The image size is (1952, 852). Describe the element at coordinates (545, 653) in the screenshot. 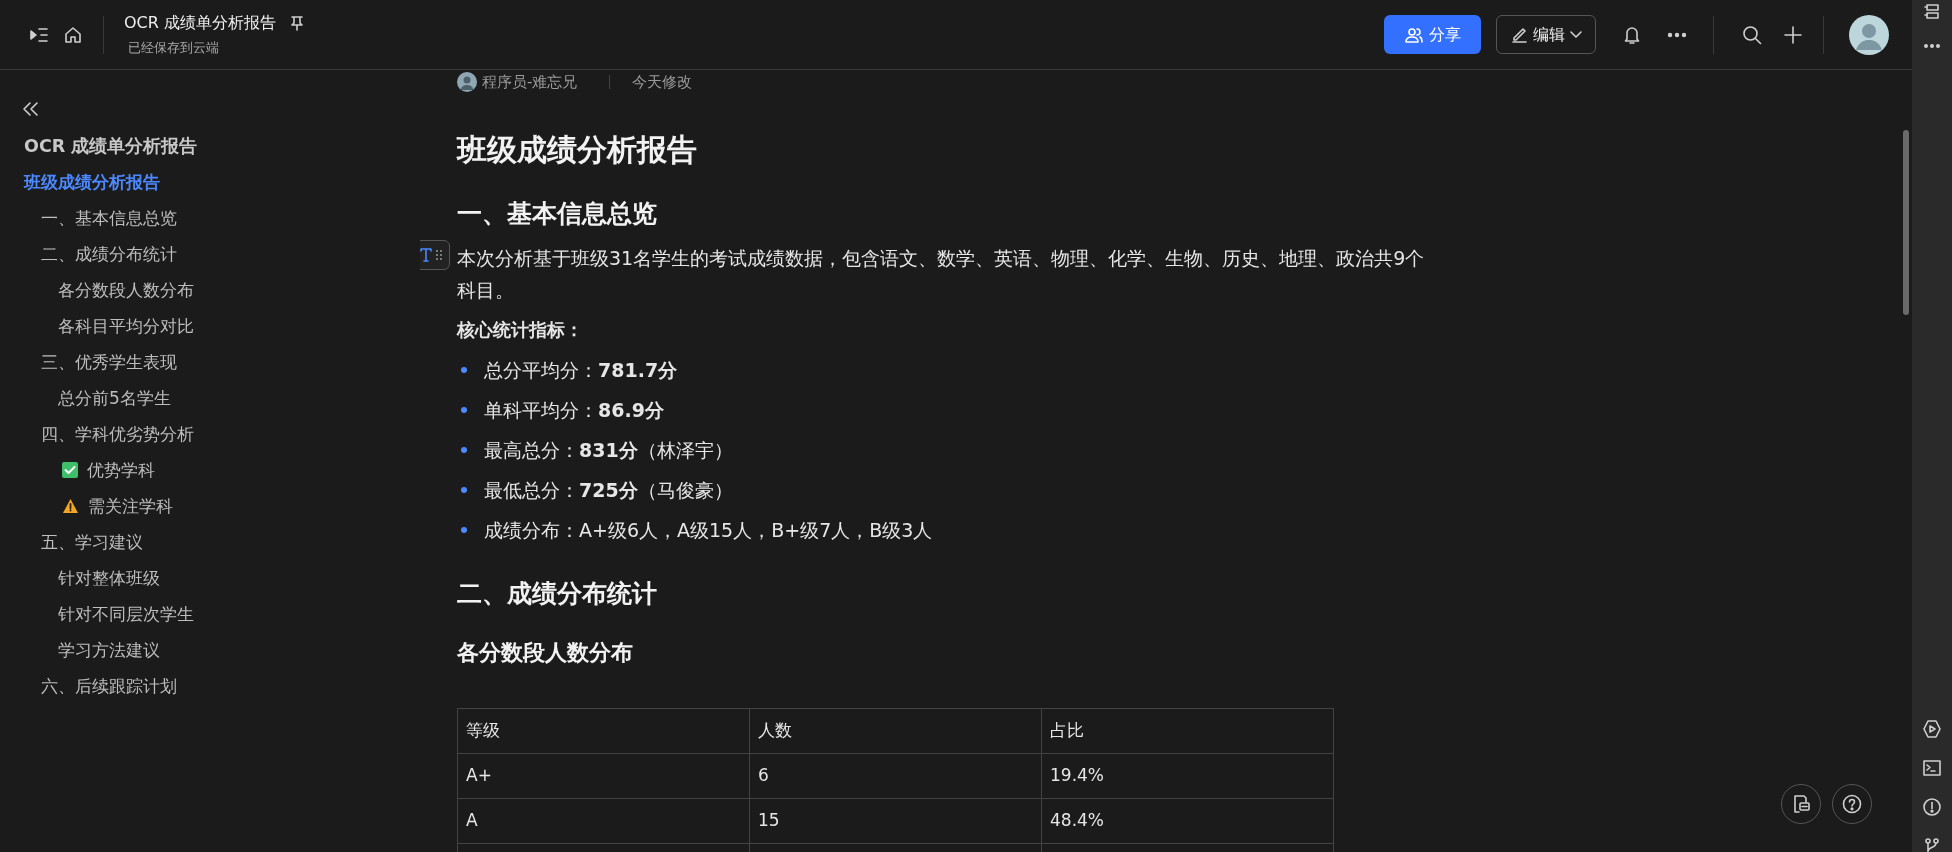

I see `subsection-heading: 各分数段人数分布` at that location.